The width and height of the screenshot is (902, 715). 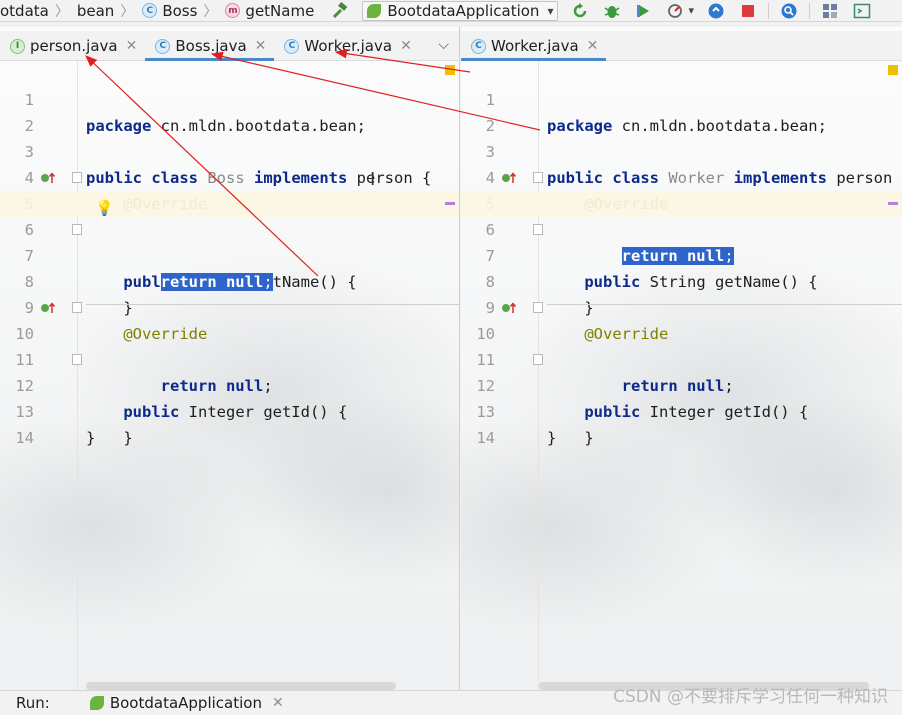 I want to click on update-running-app-icon, so click(x=716, y=11).